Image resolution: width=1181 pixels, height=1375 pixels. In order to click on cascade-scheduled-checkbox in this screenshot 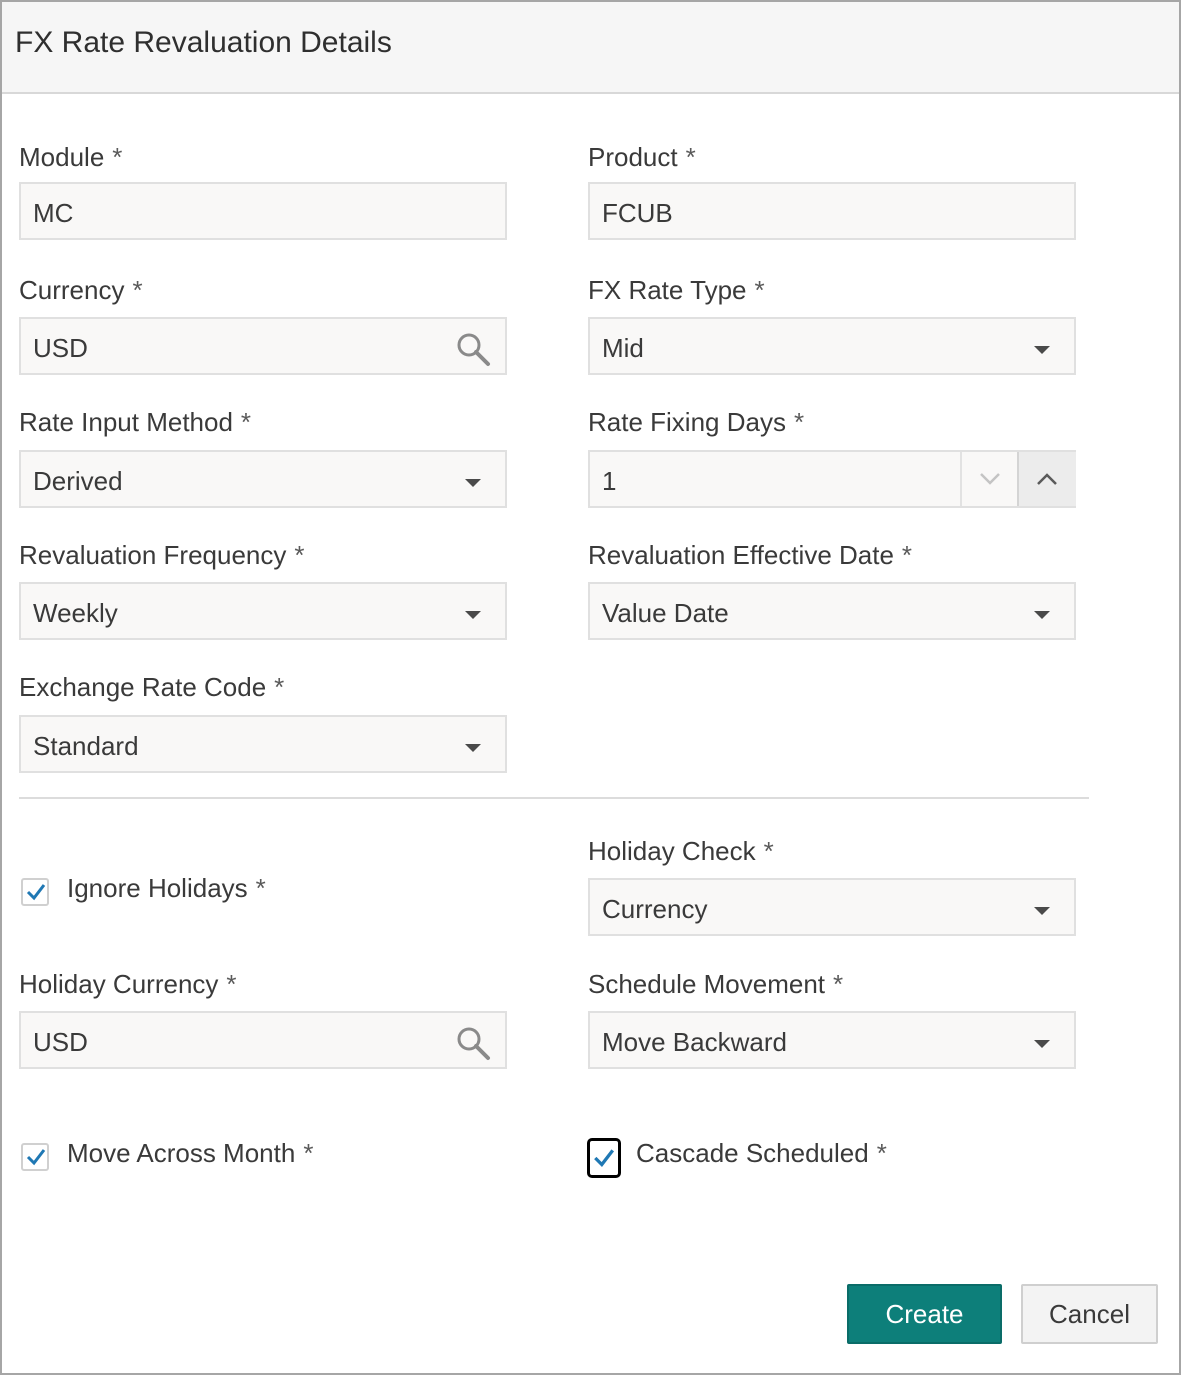, I will do `click(604, 1158)`.